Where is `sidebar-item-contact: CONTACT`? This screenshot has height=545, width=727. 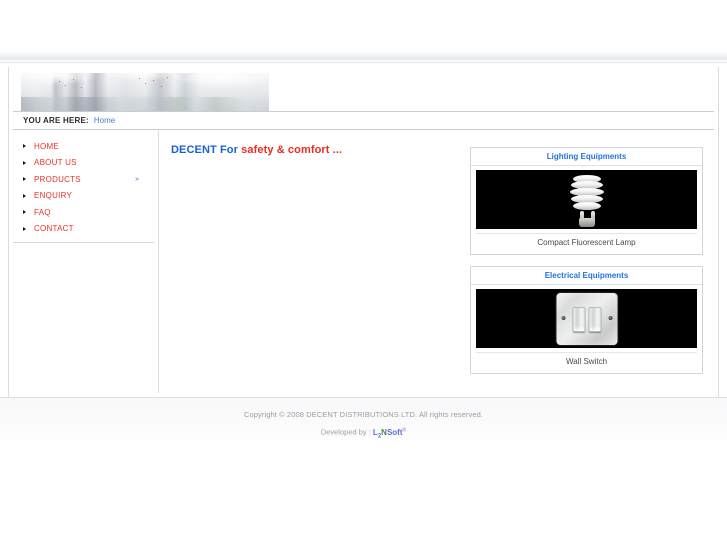
sidebar-item-contact: CONTACT is located at coordinates (83, 229).